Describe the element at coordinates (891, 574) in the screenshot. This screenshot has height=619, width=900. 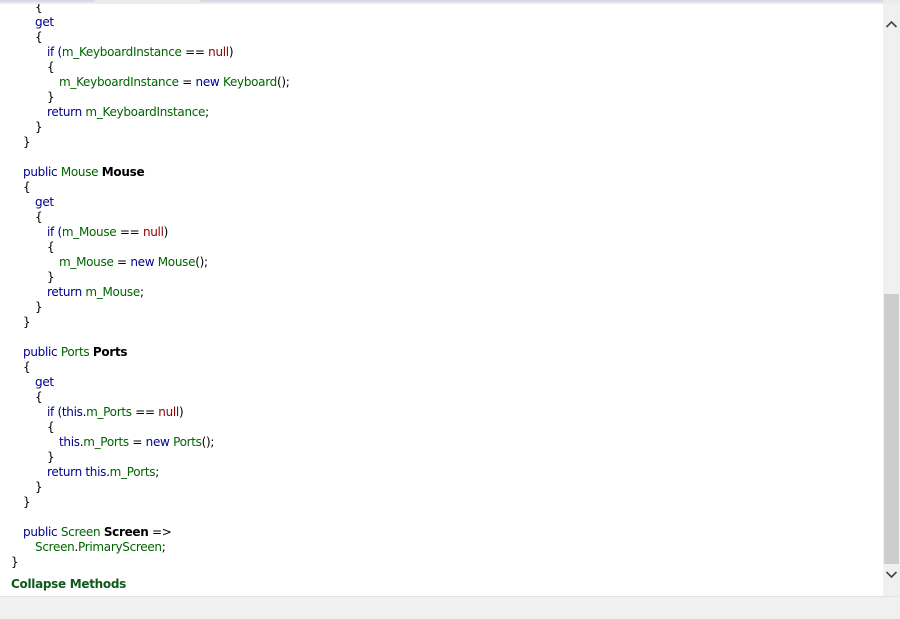
I see `chevron-down-icon` at that location.